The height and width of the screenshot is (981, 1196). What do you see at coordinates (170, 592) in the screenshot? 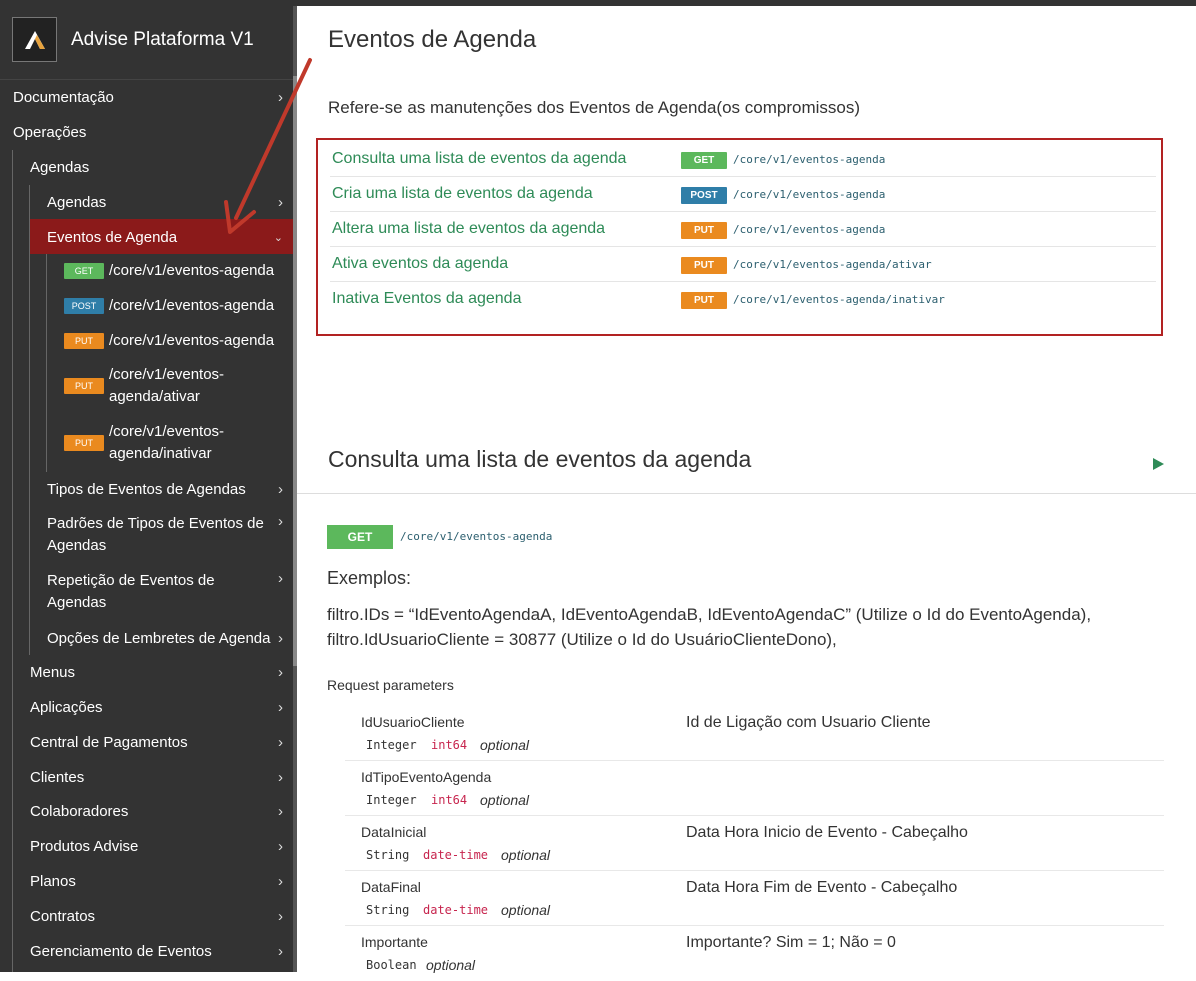
I see `sidebar-item-repeticao: Repetição de Eventos de Agendas ›` at bounding box center [170, 592].